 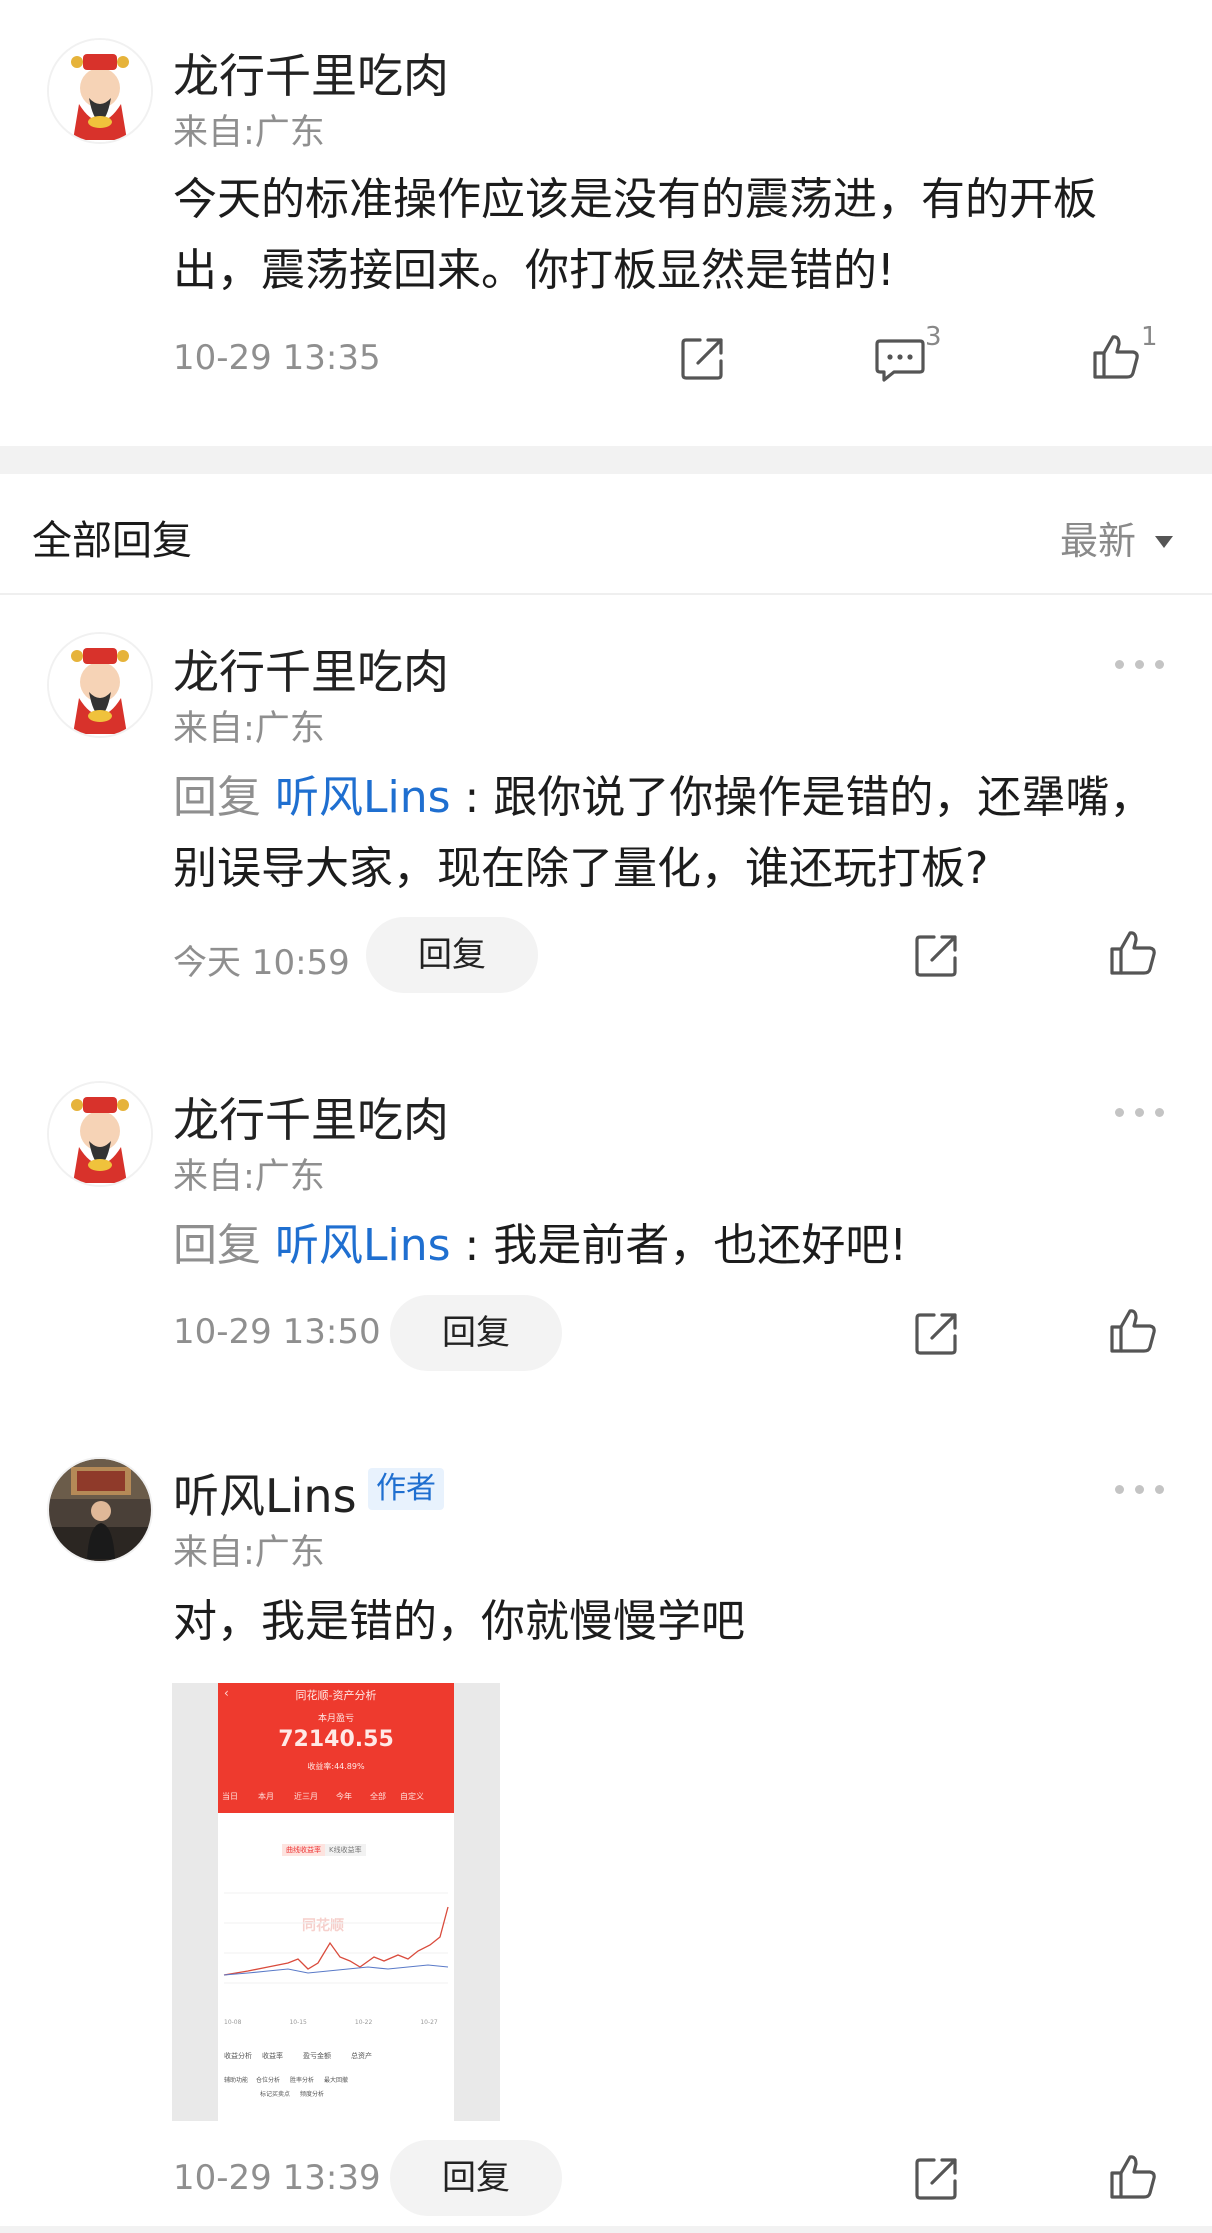 I want to click on image-check: 标记买卖点, so click(x=275, y=2094).